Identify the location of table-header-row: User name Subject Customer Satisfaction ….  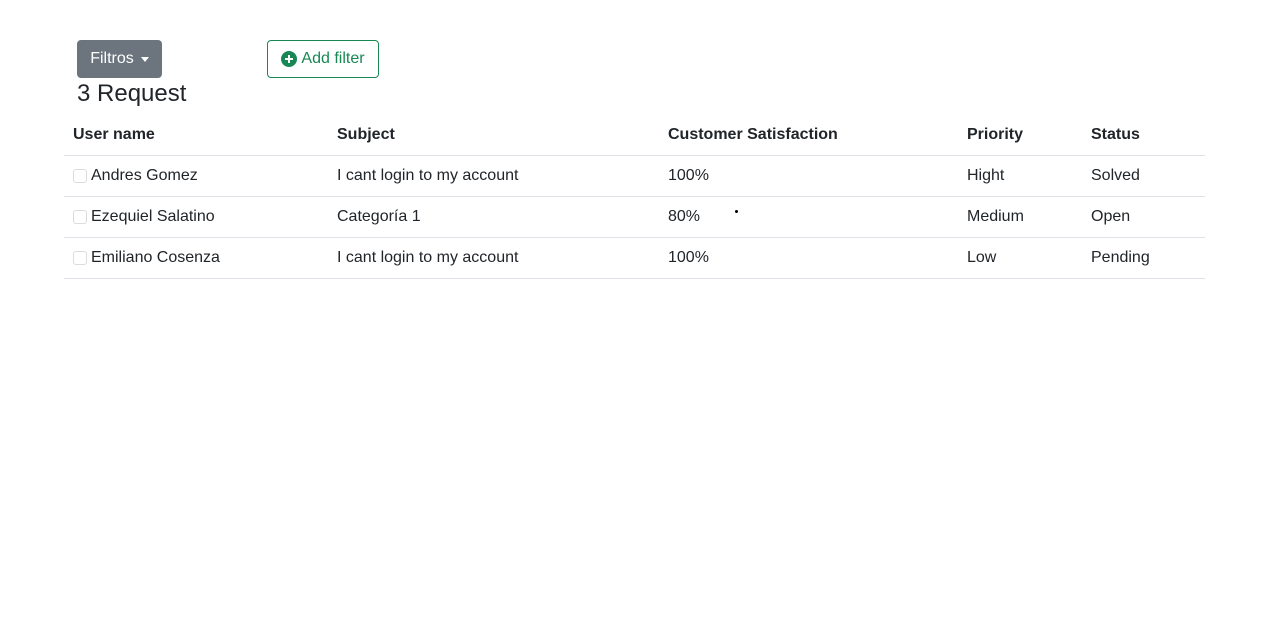
(634, 135).